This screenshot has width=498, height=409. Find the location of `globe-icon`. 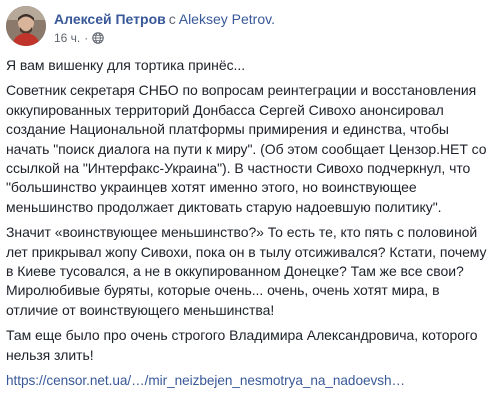

globe-icon is located at coordinates (98, 38).